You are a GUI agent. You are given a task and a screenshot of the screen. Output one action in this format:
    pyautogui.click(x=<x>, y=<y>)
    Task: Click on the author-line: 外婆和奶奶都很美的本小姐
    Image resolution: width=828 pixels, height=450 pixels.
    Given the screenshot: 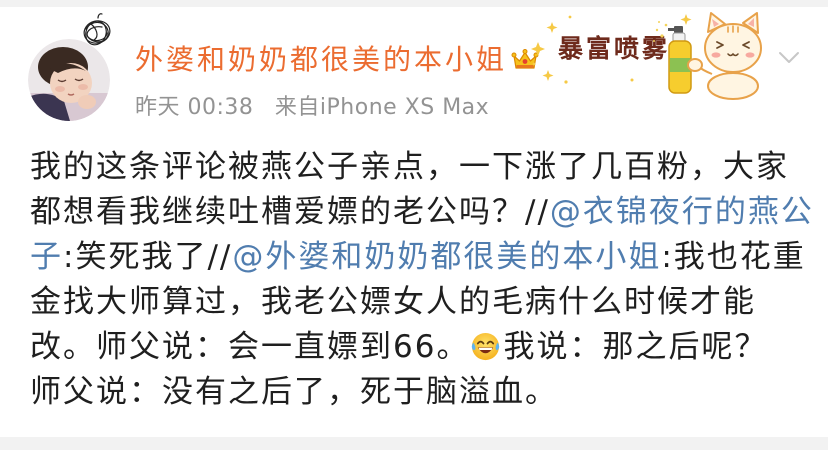 What is the action you would take?
    pyautogui.click(x=337, y=60)
    